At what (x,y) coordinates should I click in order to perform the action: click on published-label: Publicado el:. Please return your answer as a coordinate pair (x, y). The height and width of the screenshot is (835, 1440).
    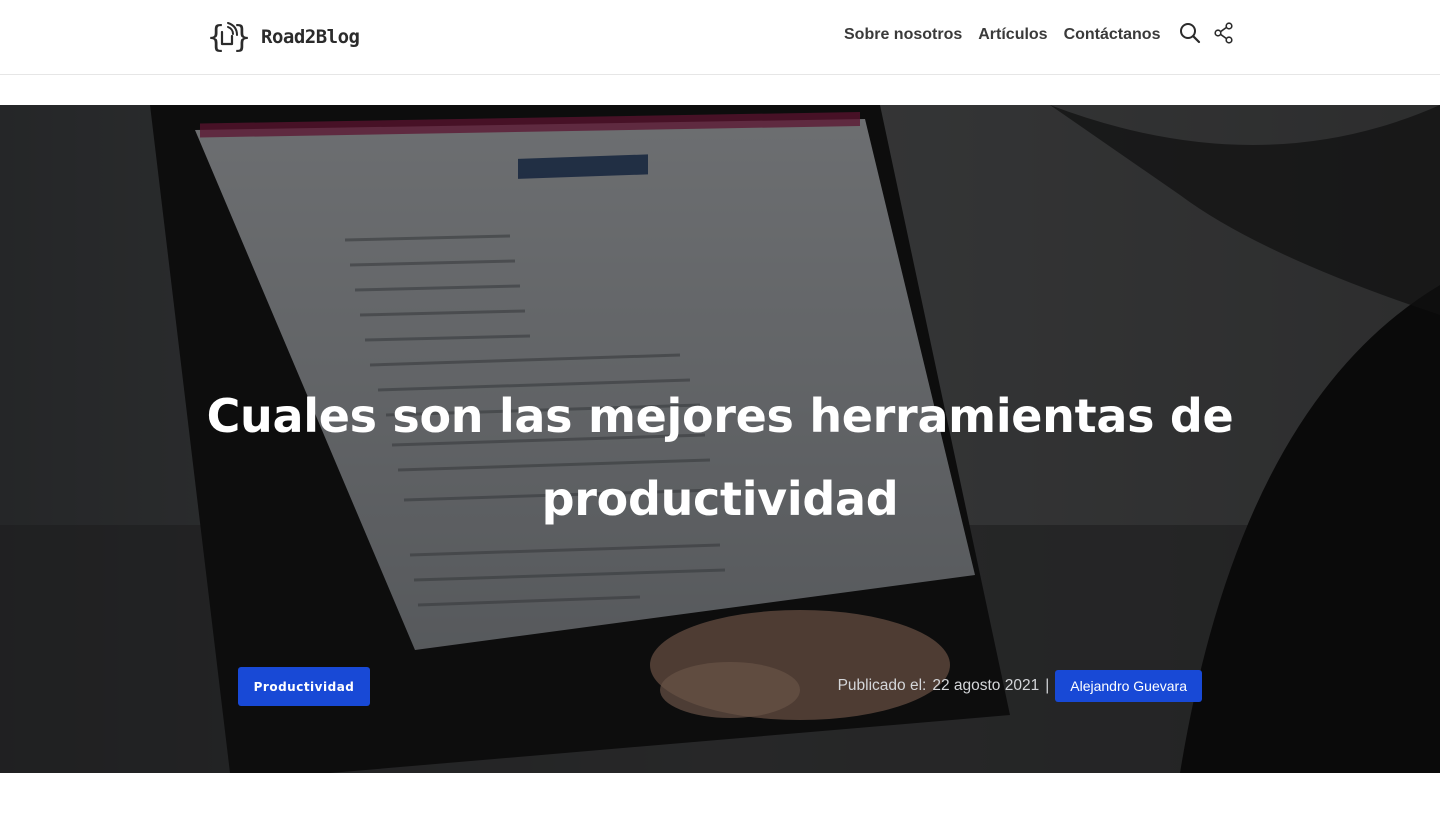
    Looking at the image, I should click on (882, 685).